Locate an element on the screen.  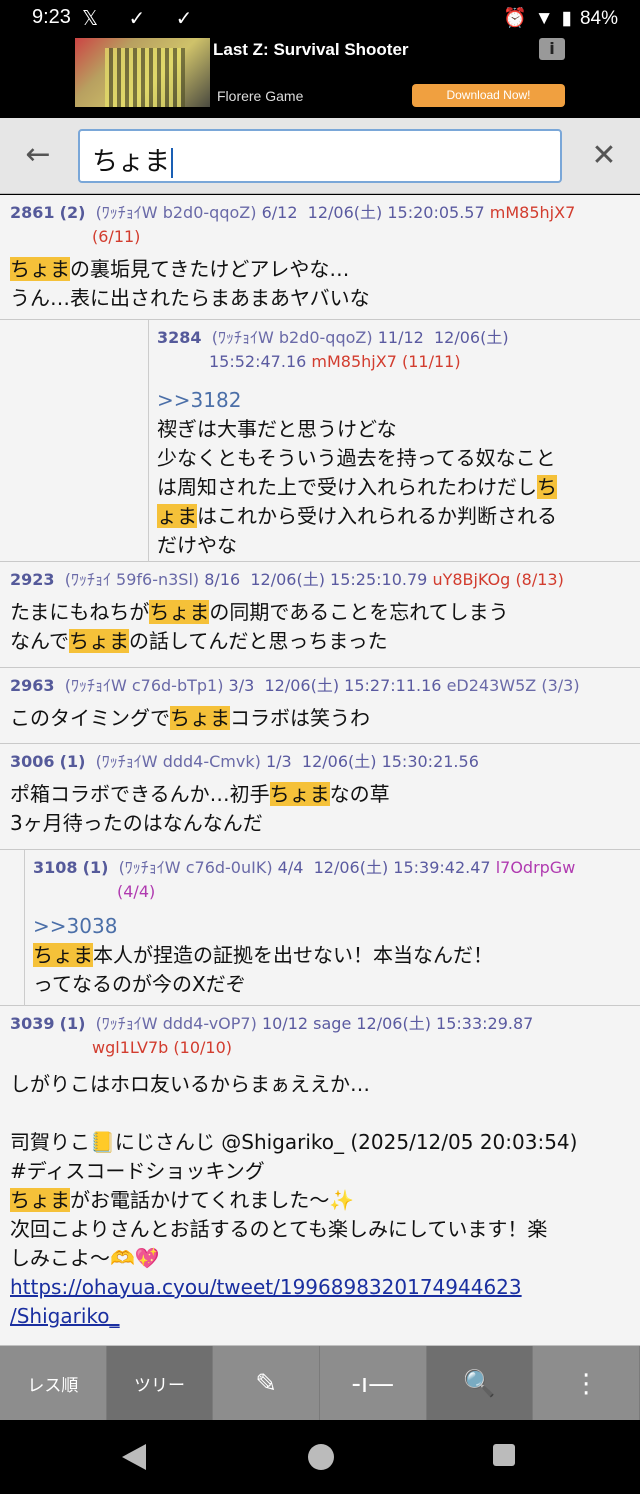
tree-button: ツリー is located at coordinates (160, 1383).